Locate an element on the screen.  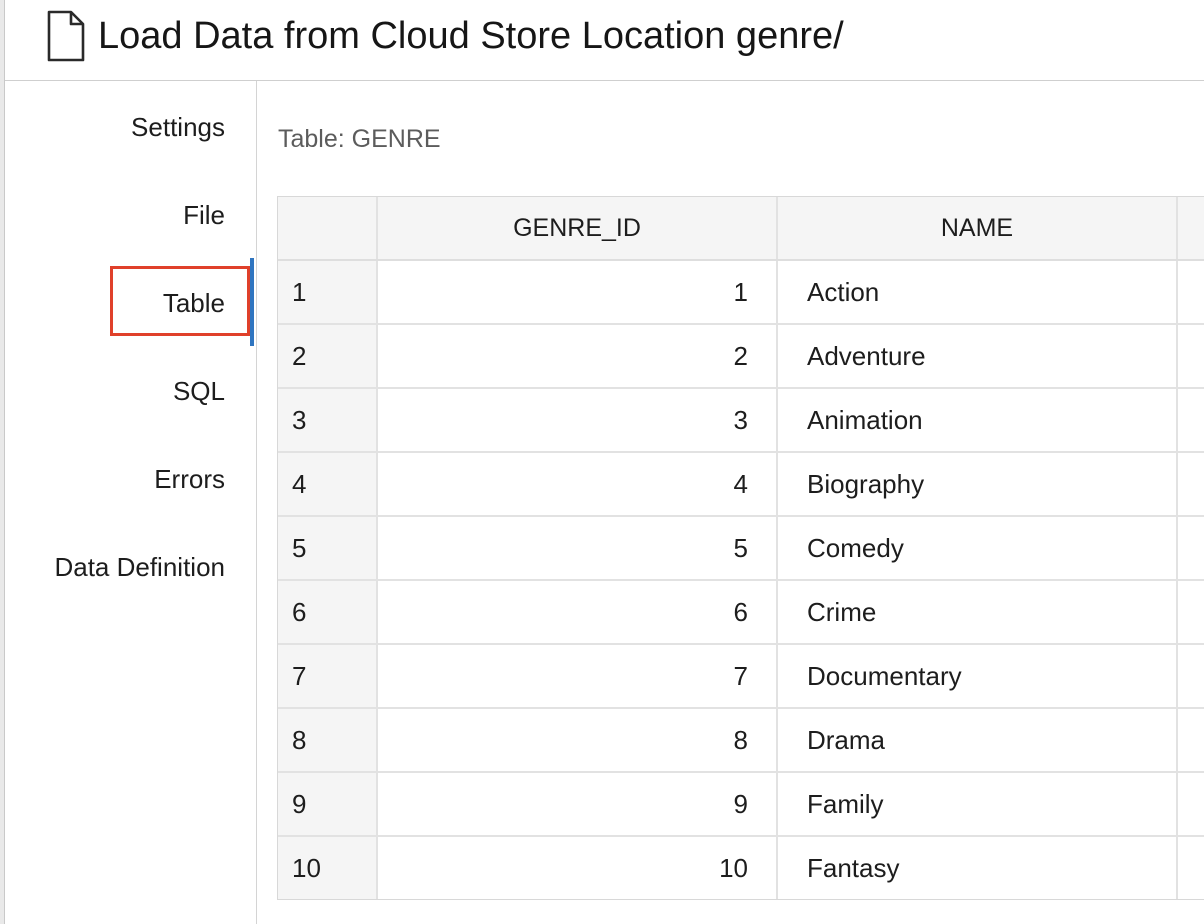
cell-genre-id: 6 is located at coordinates (578, 612).